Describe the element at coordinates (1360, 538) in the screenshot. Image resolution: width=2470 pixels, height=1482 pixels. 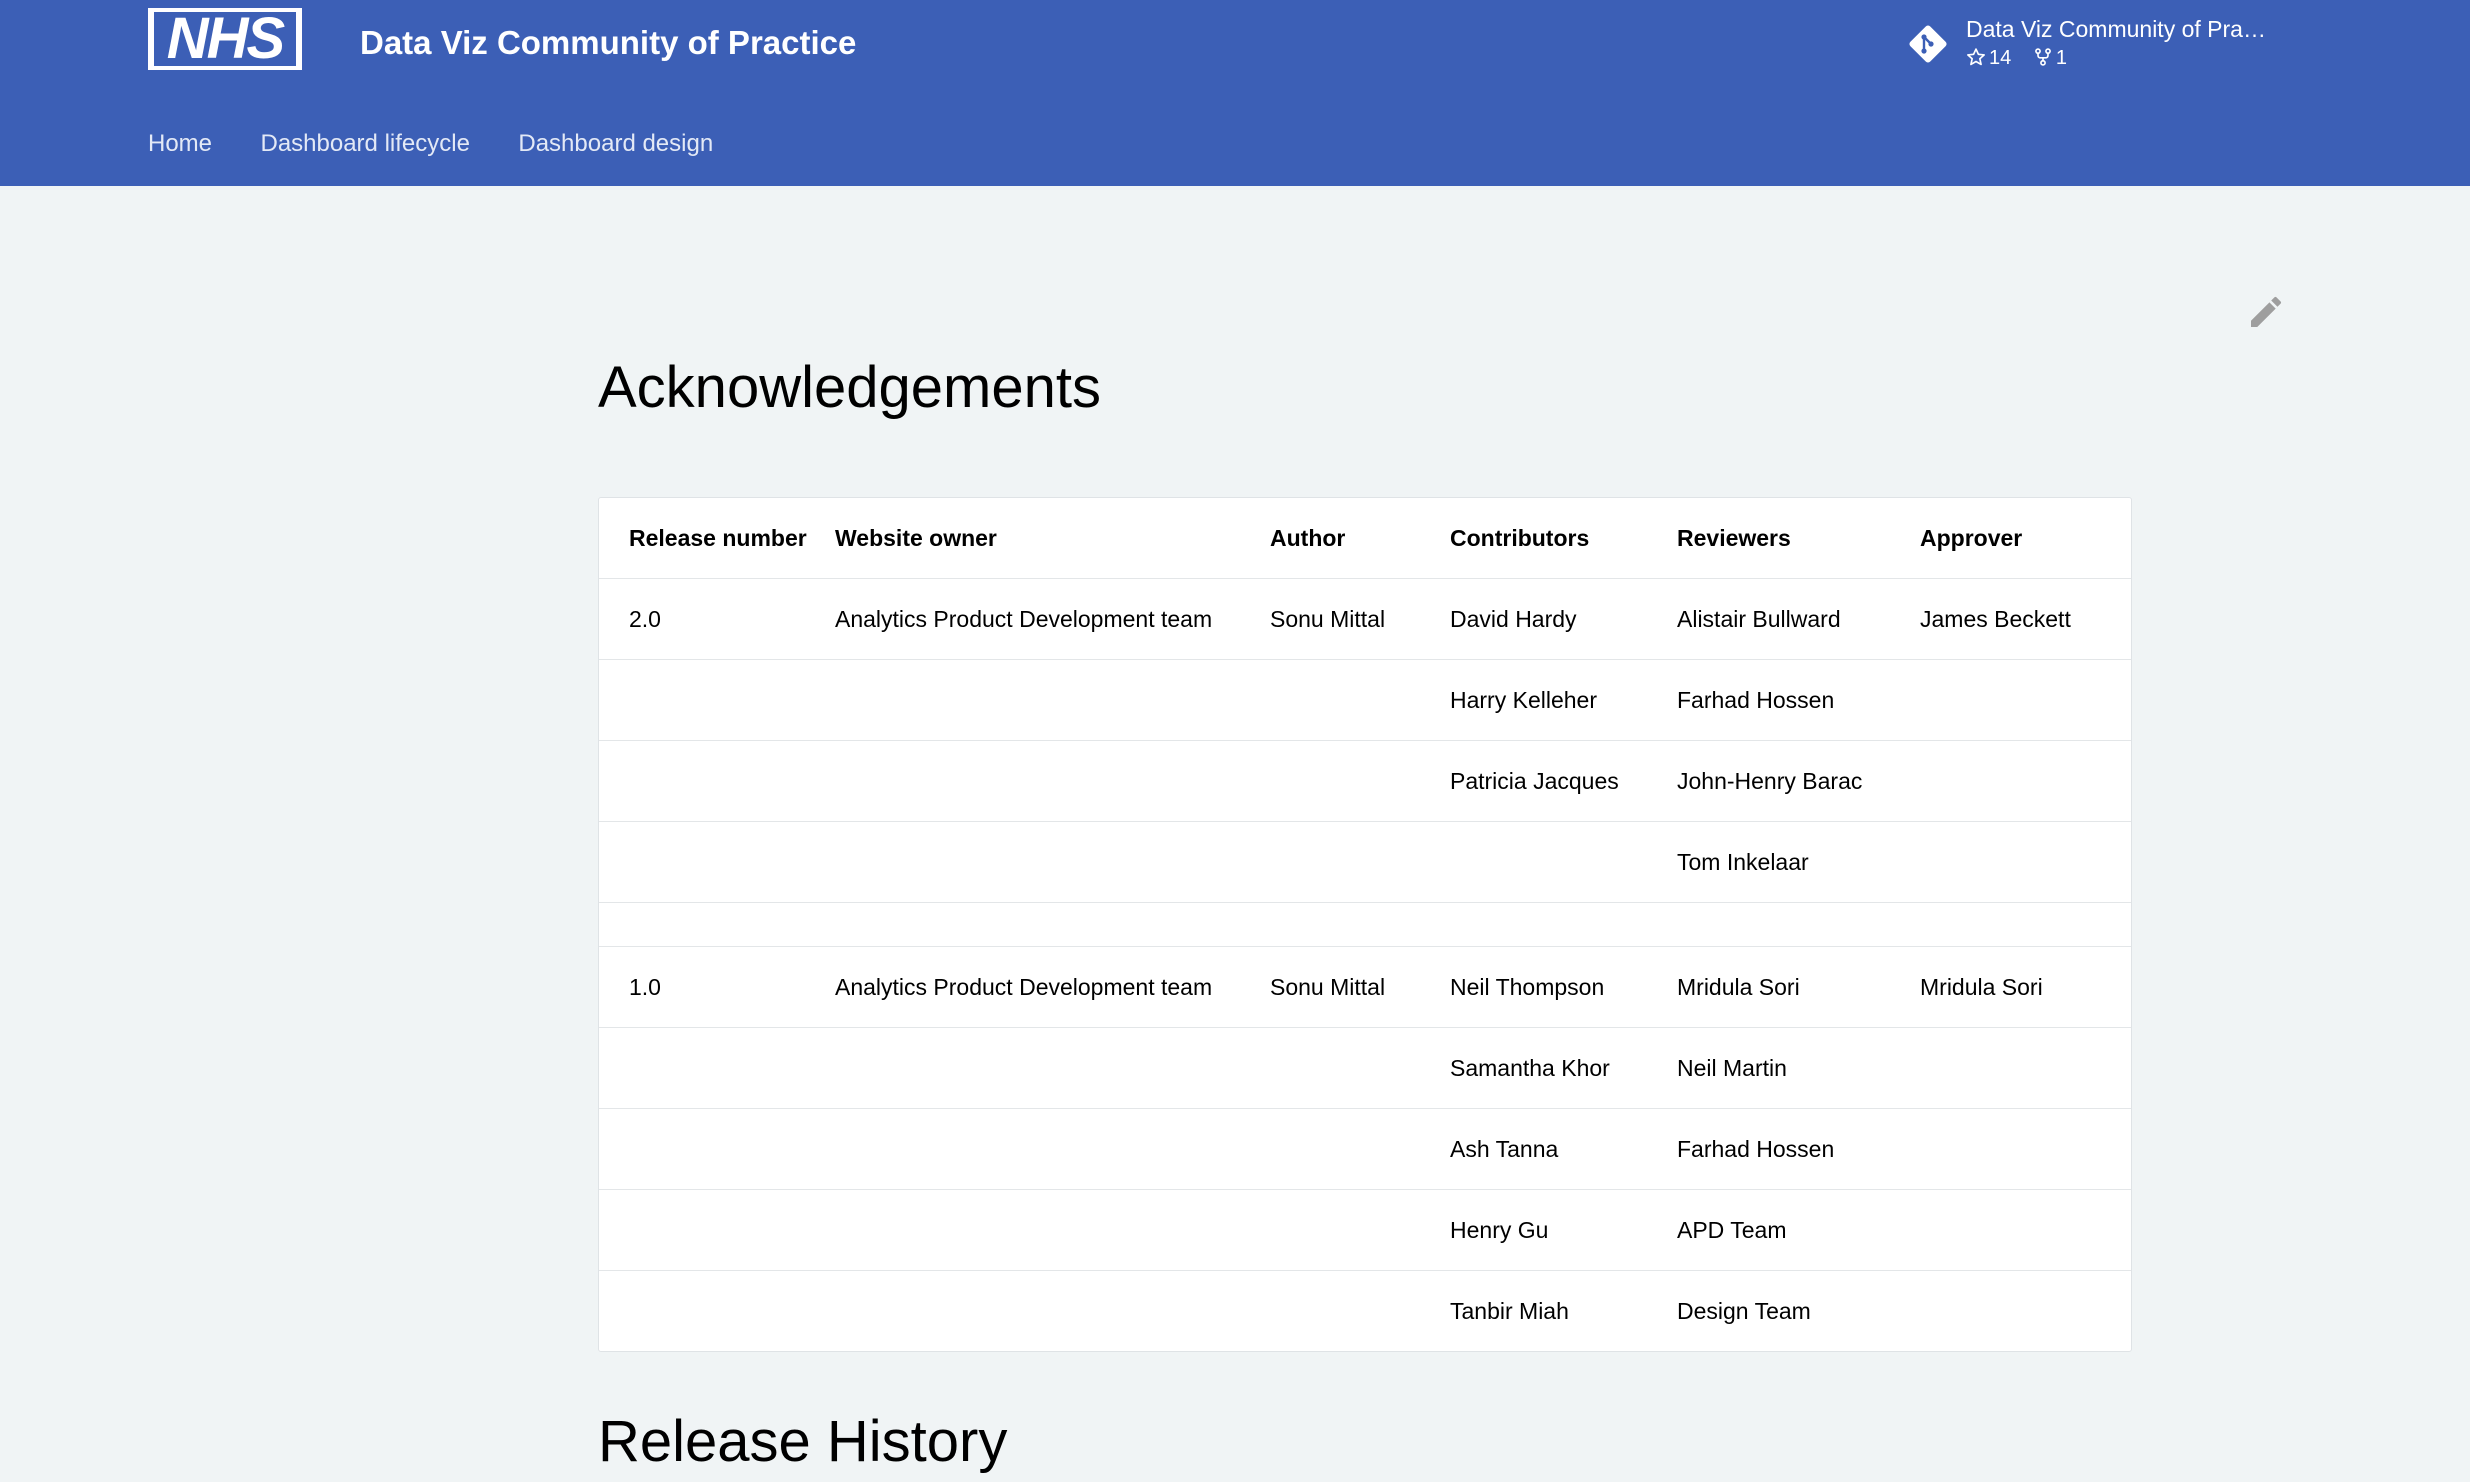
I see `col-header-author: Author` at that location.